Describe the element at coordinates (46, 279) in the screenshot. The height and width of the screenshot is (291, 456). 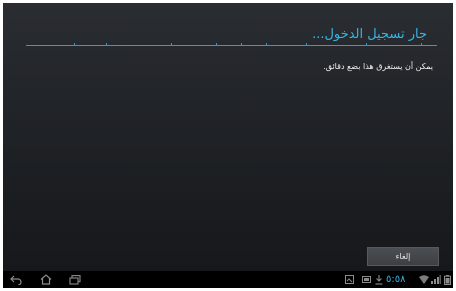
I see `home-icon` at that location.